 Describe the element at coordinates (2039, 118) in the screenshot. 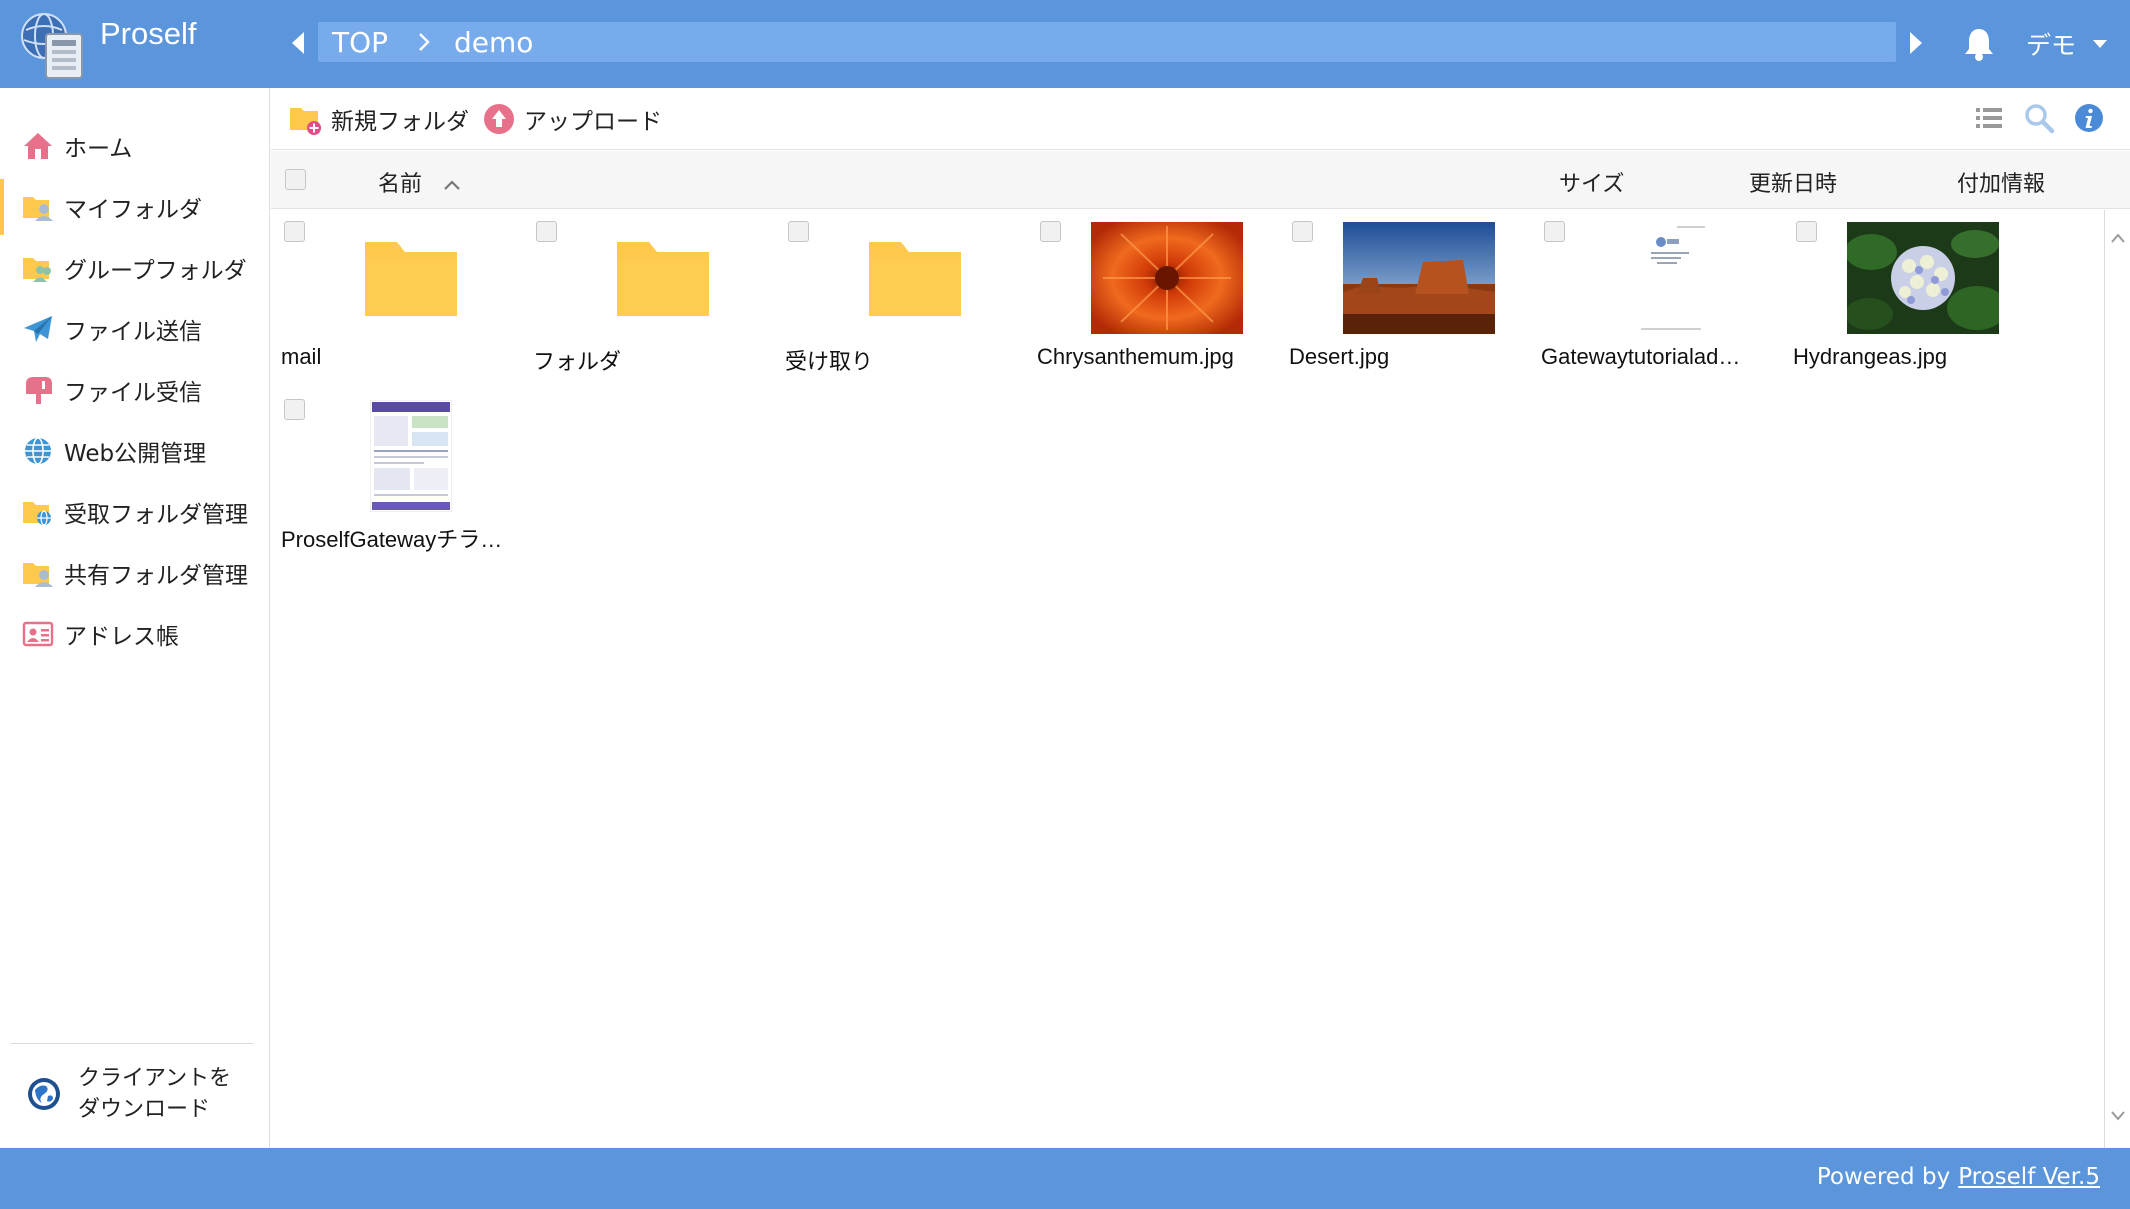

I see `search-icon` at that location.